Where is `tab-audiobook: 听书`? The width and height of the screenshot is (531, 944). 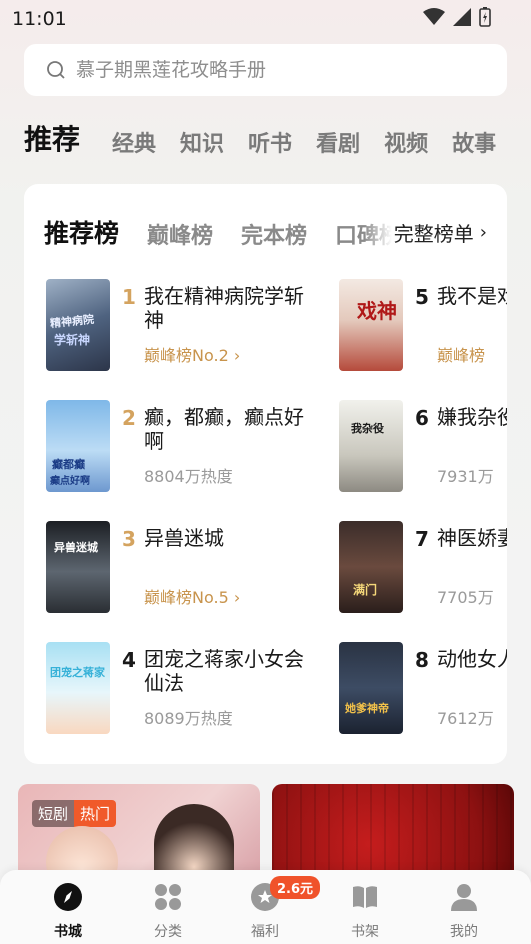 tab-audiobook: 听书 is located at coordinates (270, 142).